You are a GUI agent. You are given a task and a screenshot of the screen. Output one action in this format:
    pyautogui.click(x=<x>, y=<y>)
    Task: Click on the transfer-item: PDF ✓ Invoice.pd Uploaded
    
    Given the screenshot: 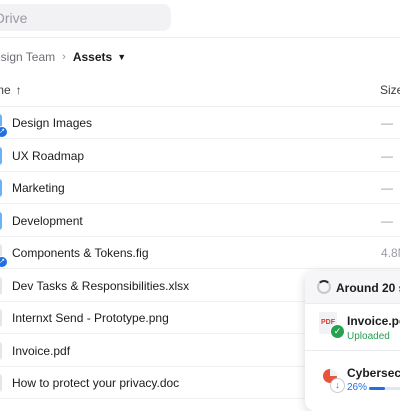 What is the action you would take?
    pyautogui.click(x=352, y=327)
    